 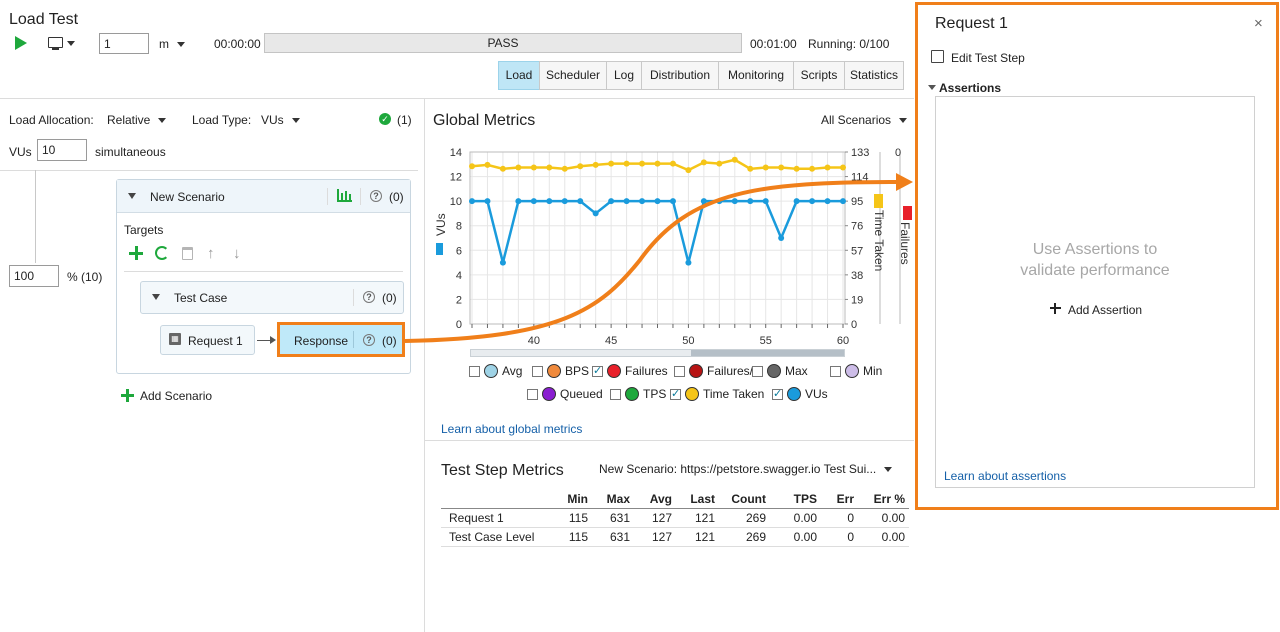 I want to click on edit-test-step-button: Edit Test Step, so click(x=988, y=58).